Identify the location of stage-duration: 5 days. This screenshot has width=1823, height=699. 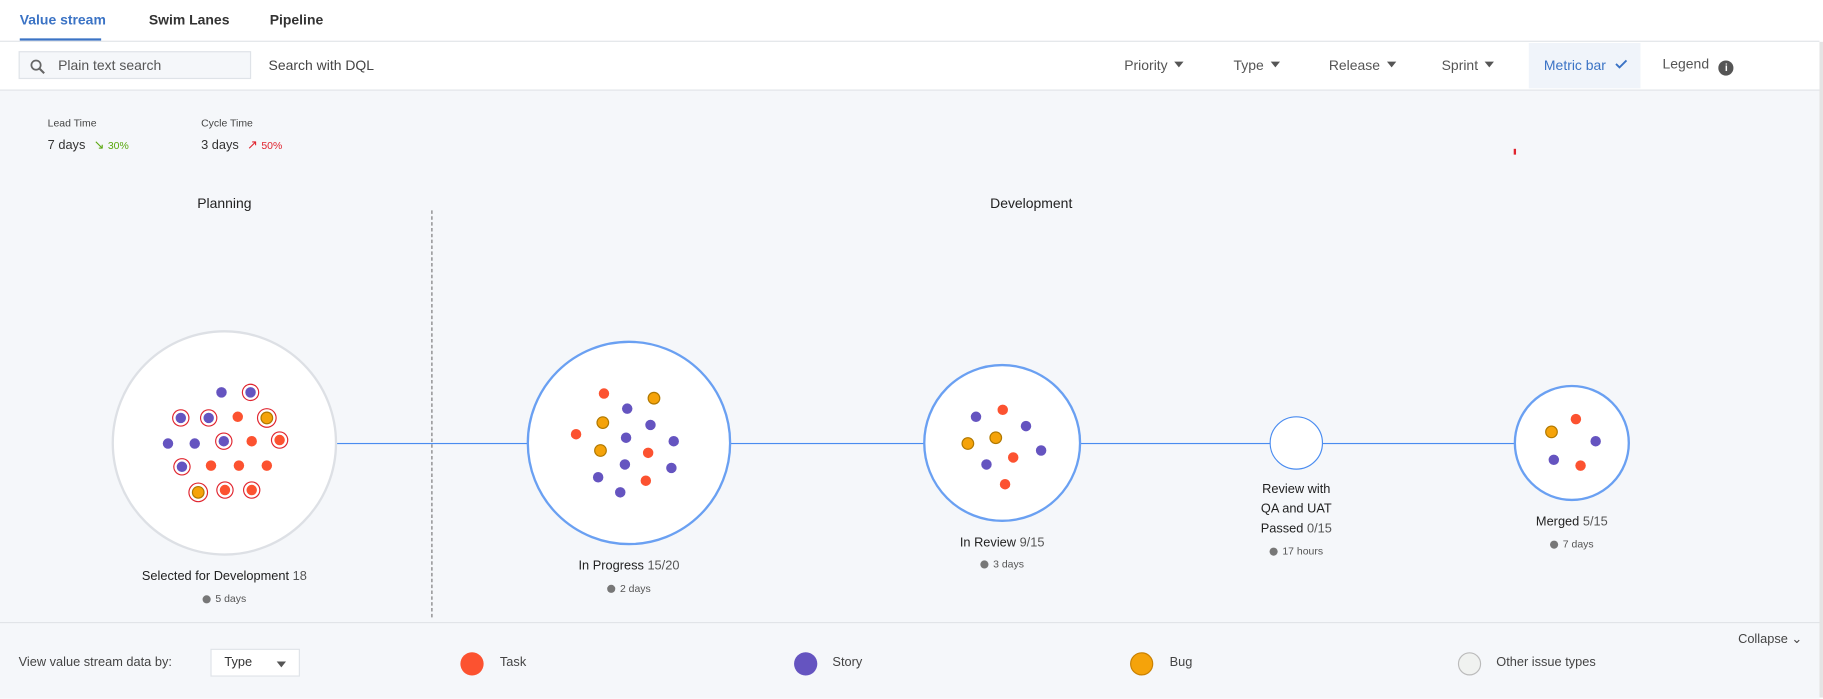
(224, 599).